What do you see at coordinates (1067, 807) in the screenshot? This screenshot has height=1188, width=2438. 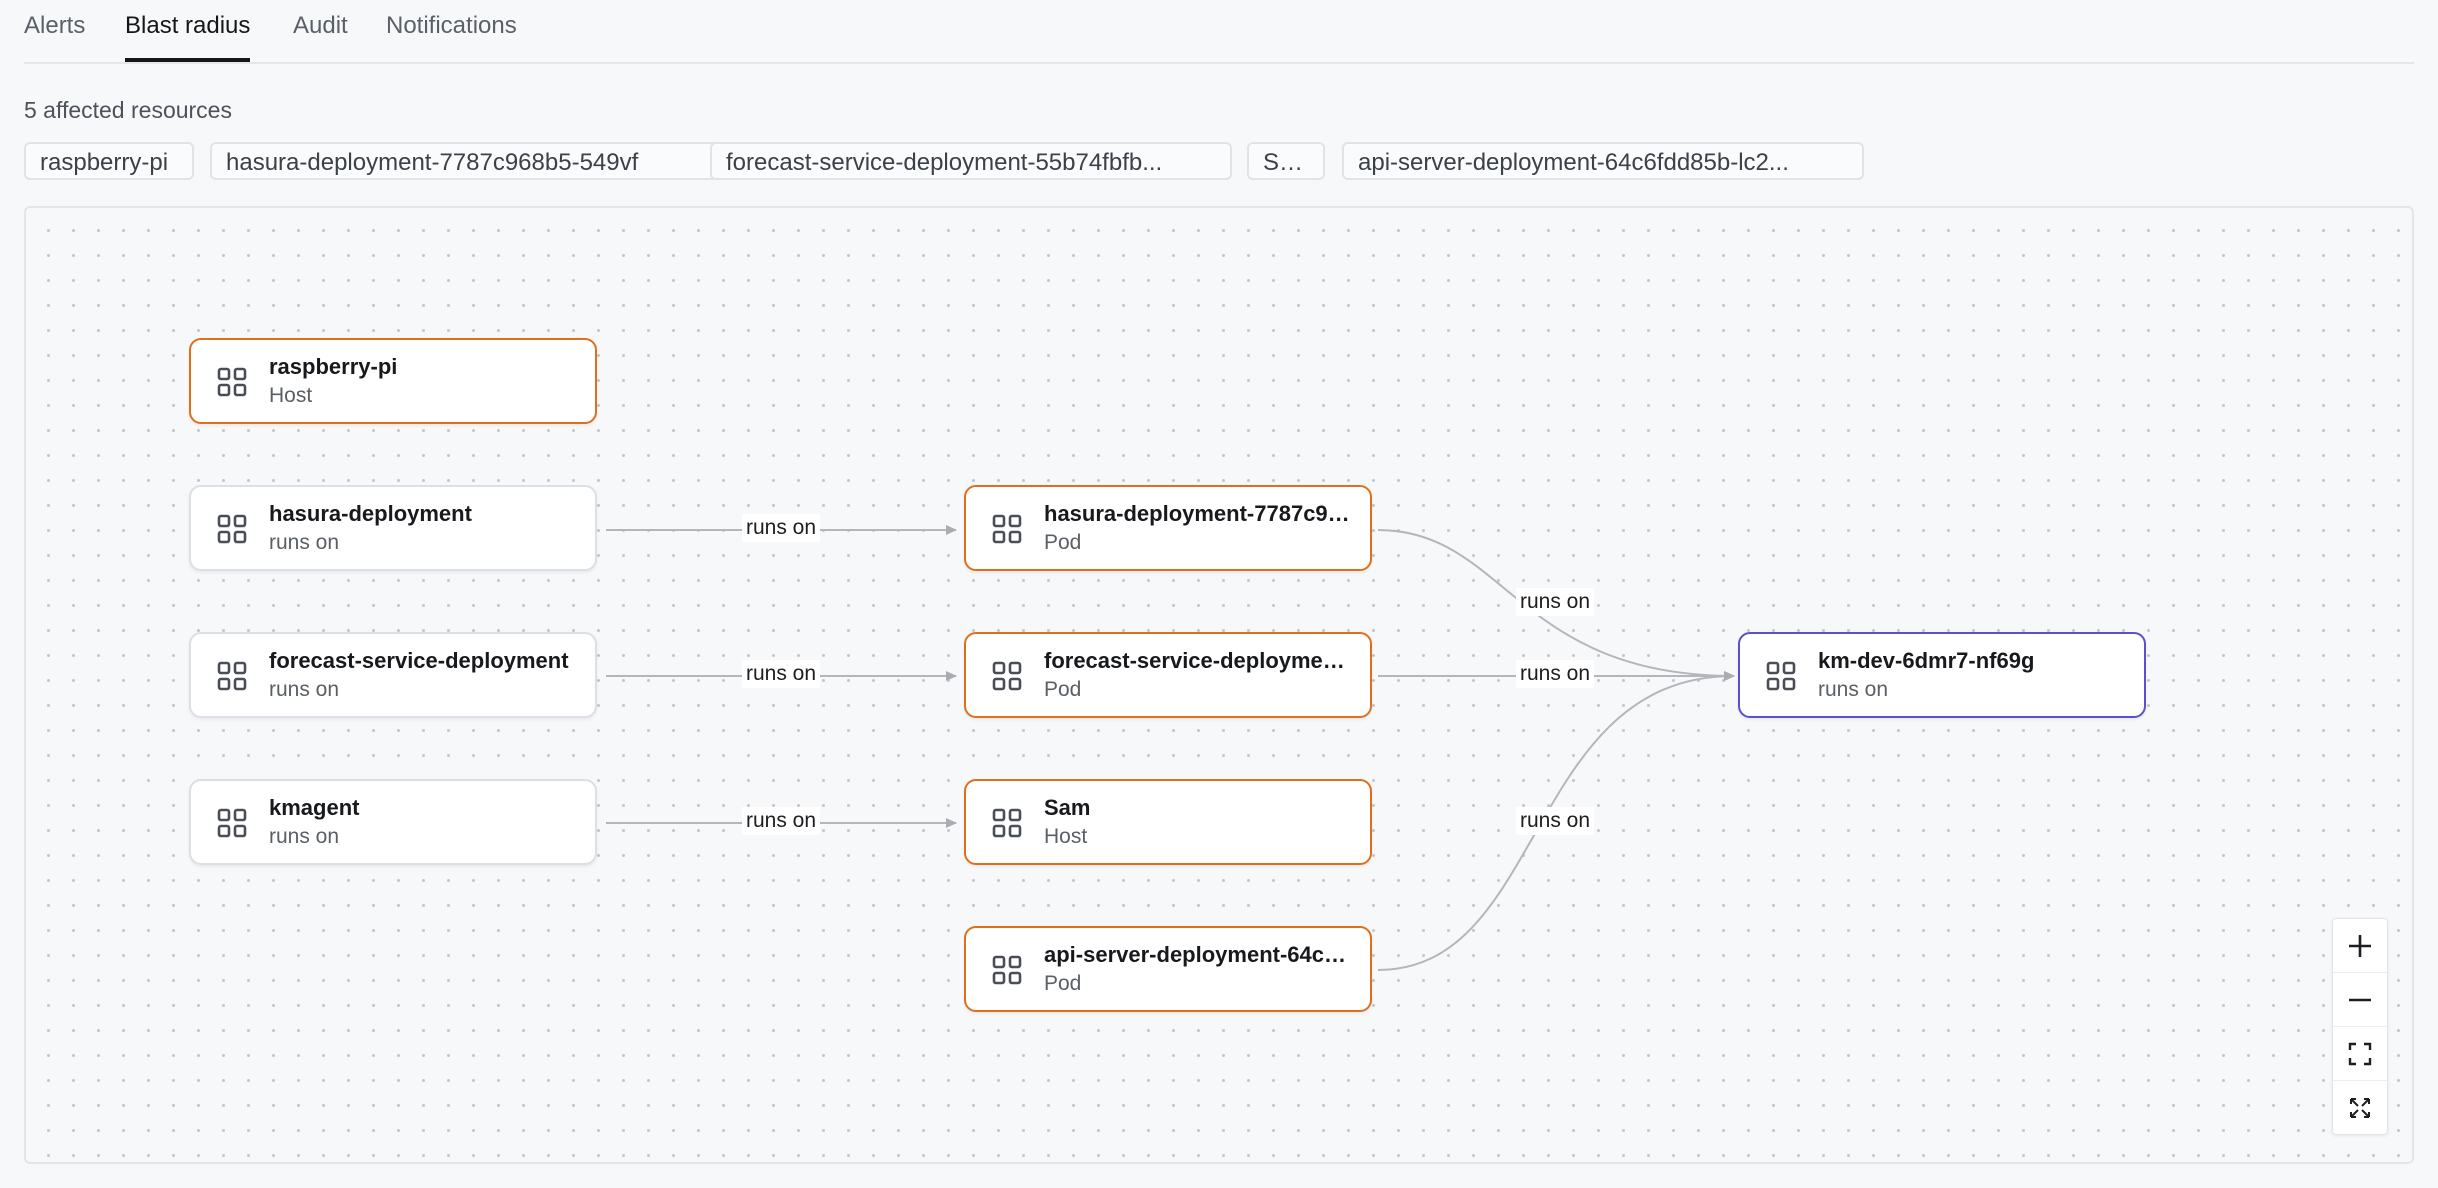 I see `node-title: Sam` at bounding box center [1067, 807].